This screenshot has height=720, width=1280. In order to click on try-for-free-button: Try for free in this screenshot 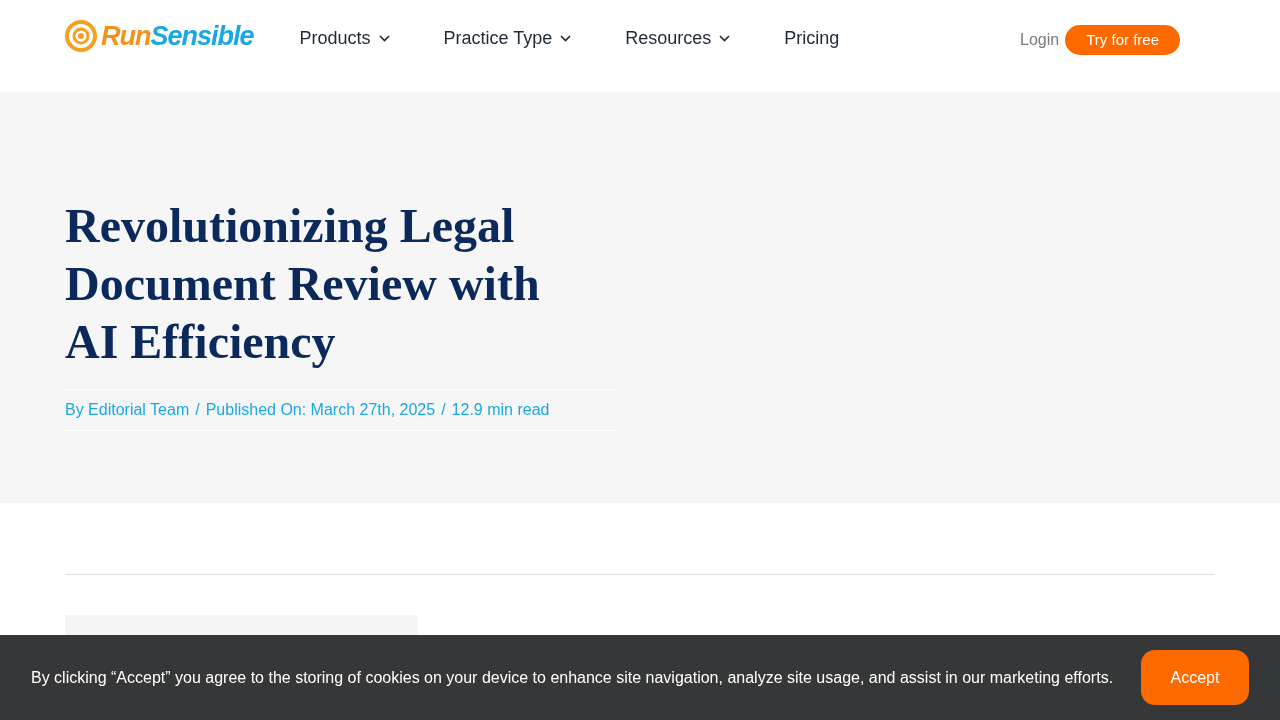, I will do `click(1122, 40)`.